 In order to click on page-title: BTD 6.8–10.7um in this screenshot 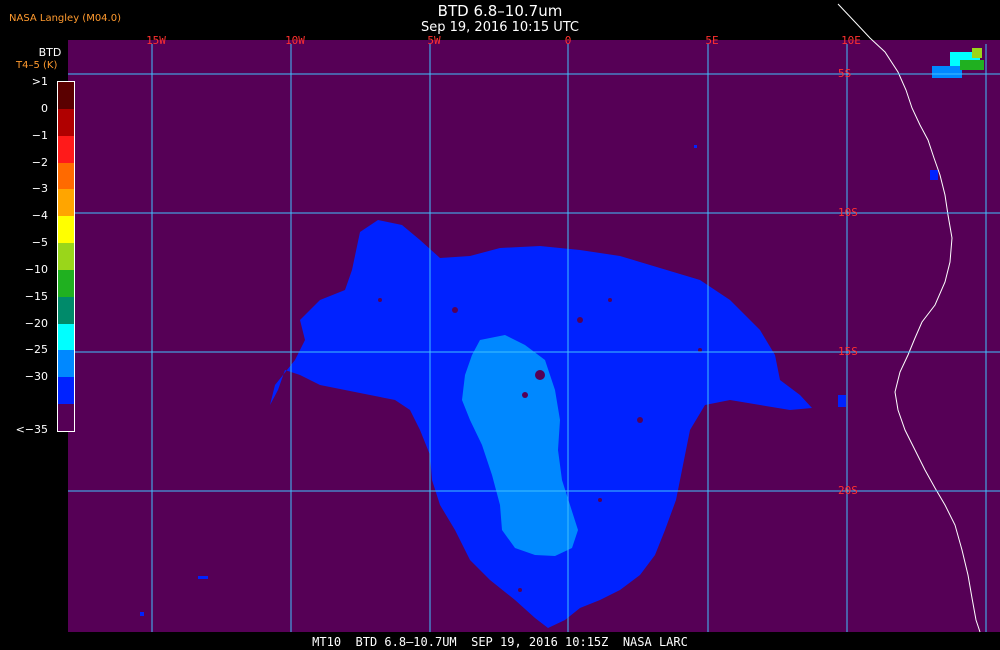, I will do `click(500, 11)`.